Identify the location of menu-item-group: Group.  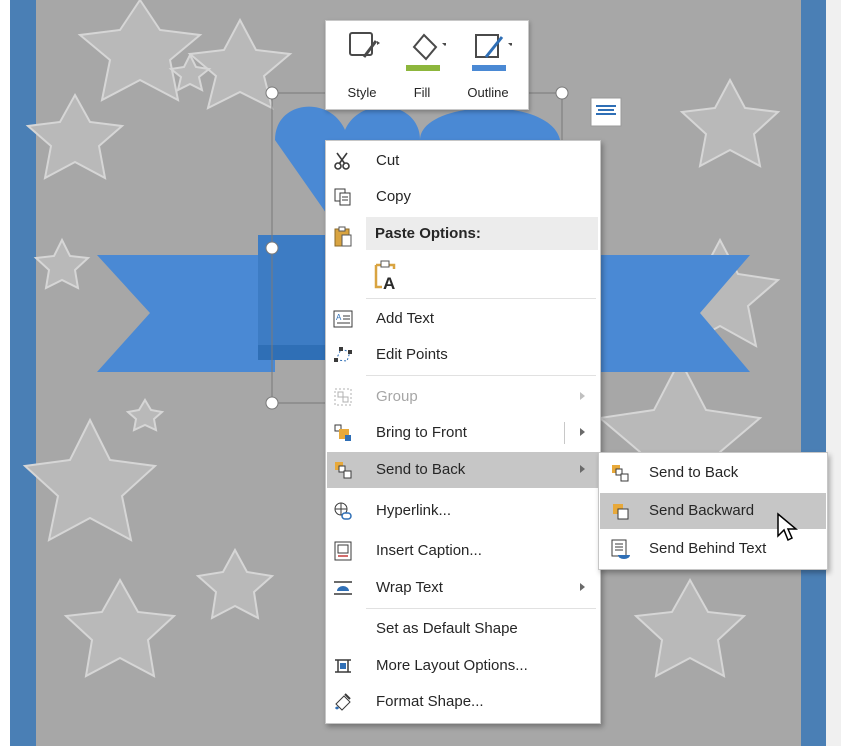
(463, 397).